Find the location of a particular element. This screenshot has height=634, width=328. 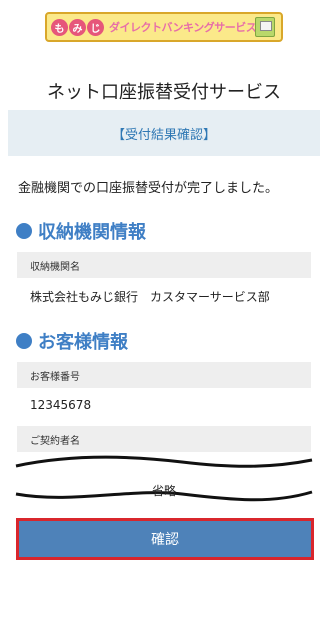

bank-logo: も み じ ダイレクトバンキングサービス is located at coordinates (164, 27).